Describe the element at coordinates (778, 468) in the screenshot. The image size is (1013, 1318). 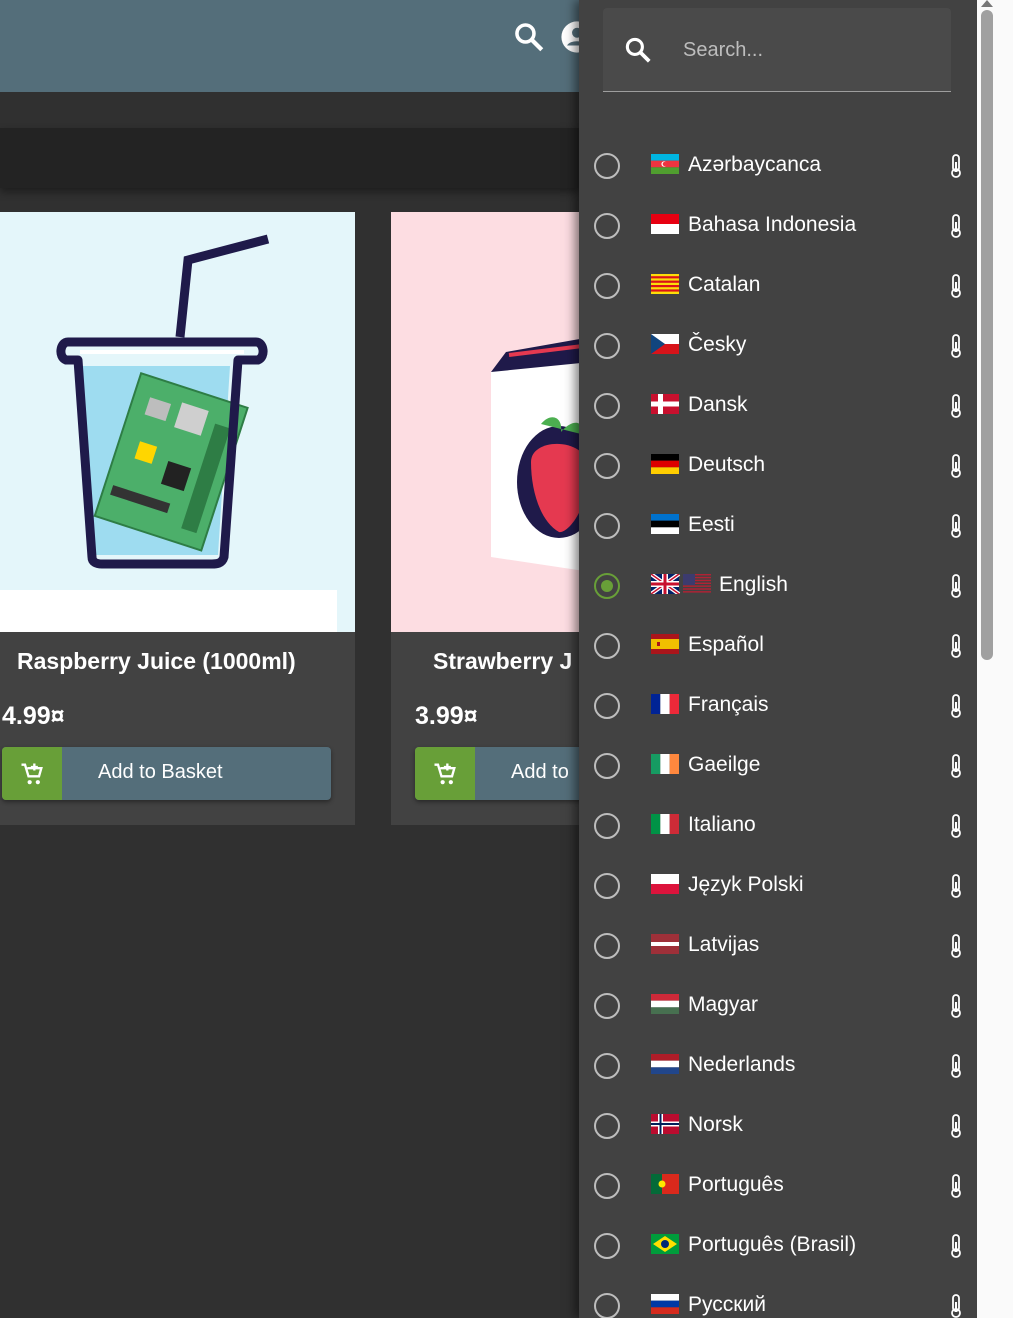
I see `language-option: Deutsch` at that location.